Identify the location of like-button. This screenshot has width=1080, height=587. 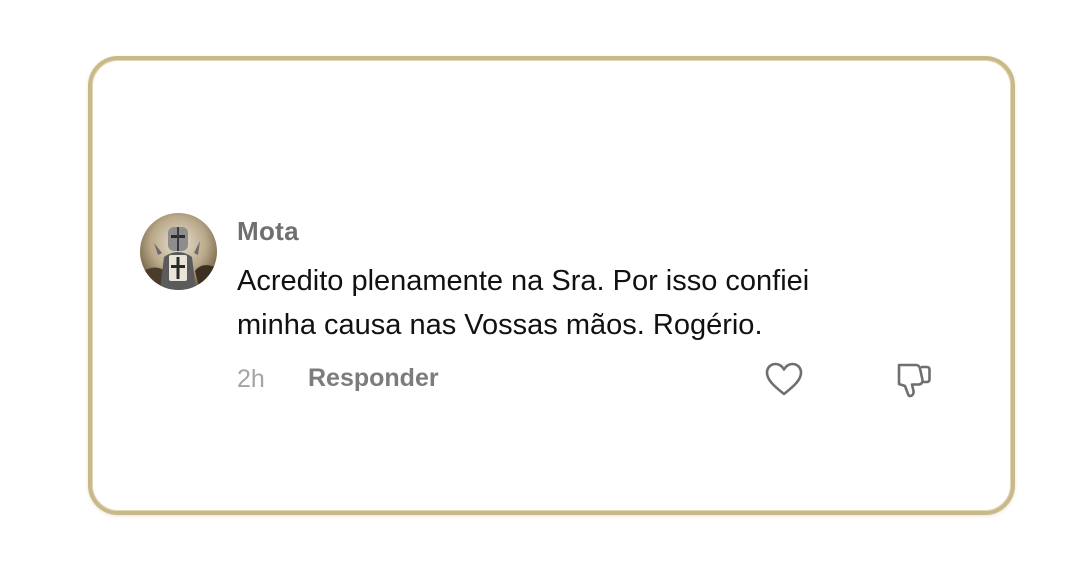
(784, 380).